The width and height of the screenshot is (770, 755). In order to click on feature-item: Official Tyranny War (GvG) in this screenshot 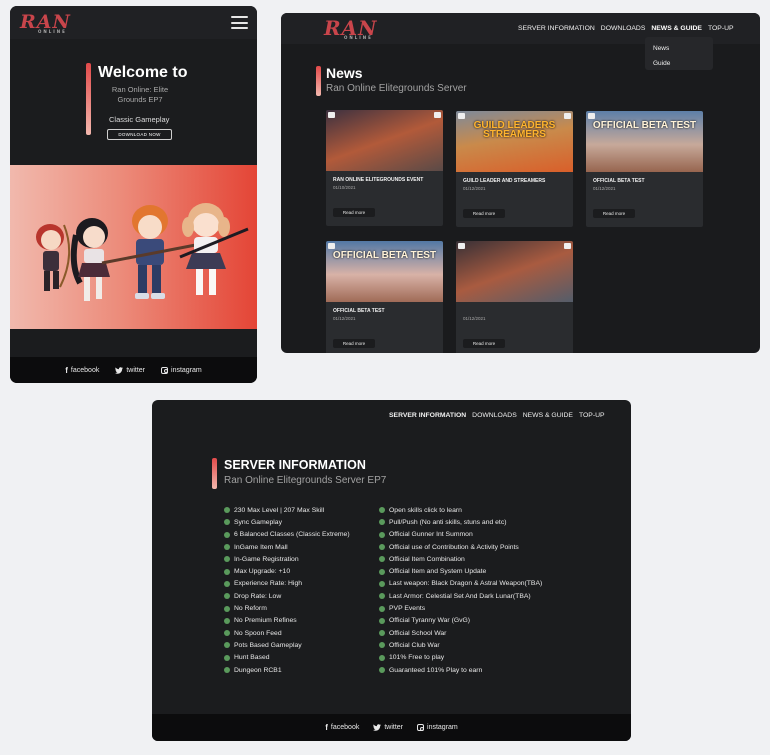, I will do `click(460, 621)`.